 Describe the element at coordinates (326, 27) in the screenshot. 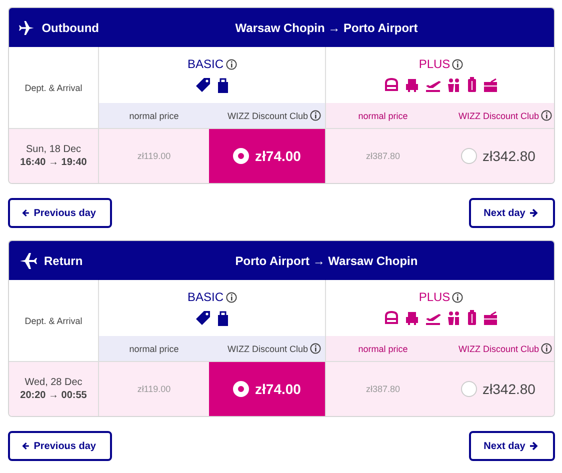

I see `route-title: Warsaw Chopin → Porto Airport` at that location.